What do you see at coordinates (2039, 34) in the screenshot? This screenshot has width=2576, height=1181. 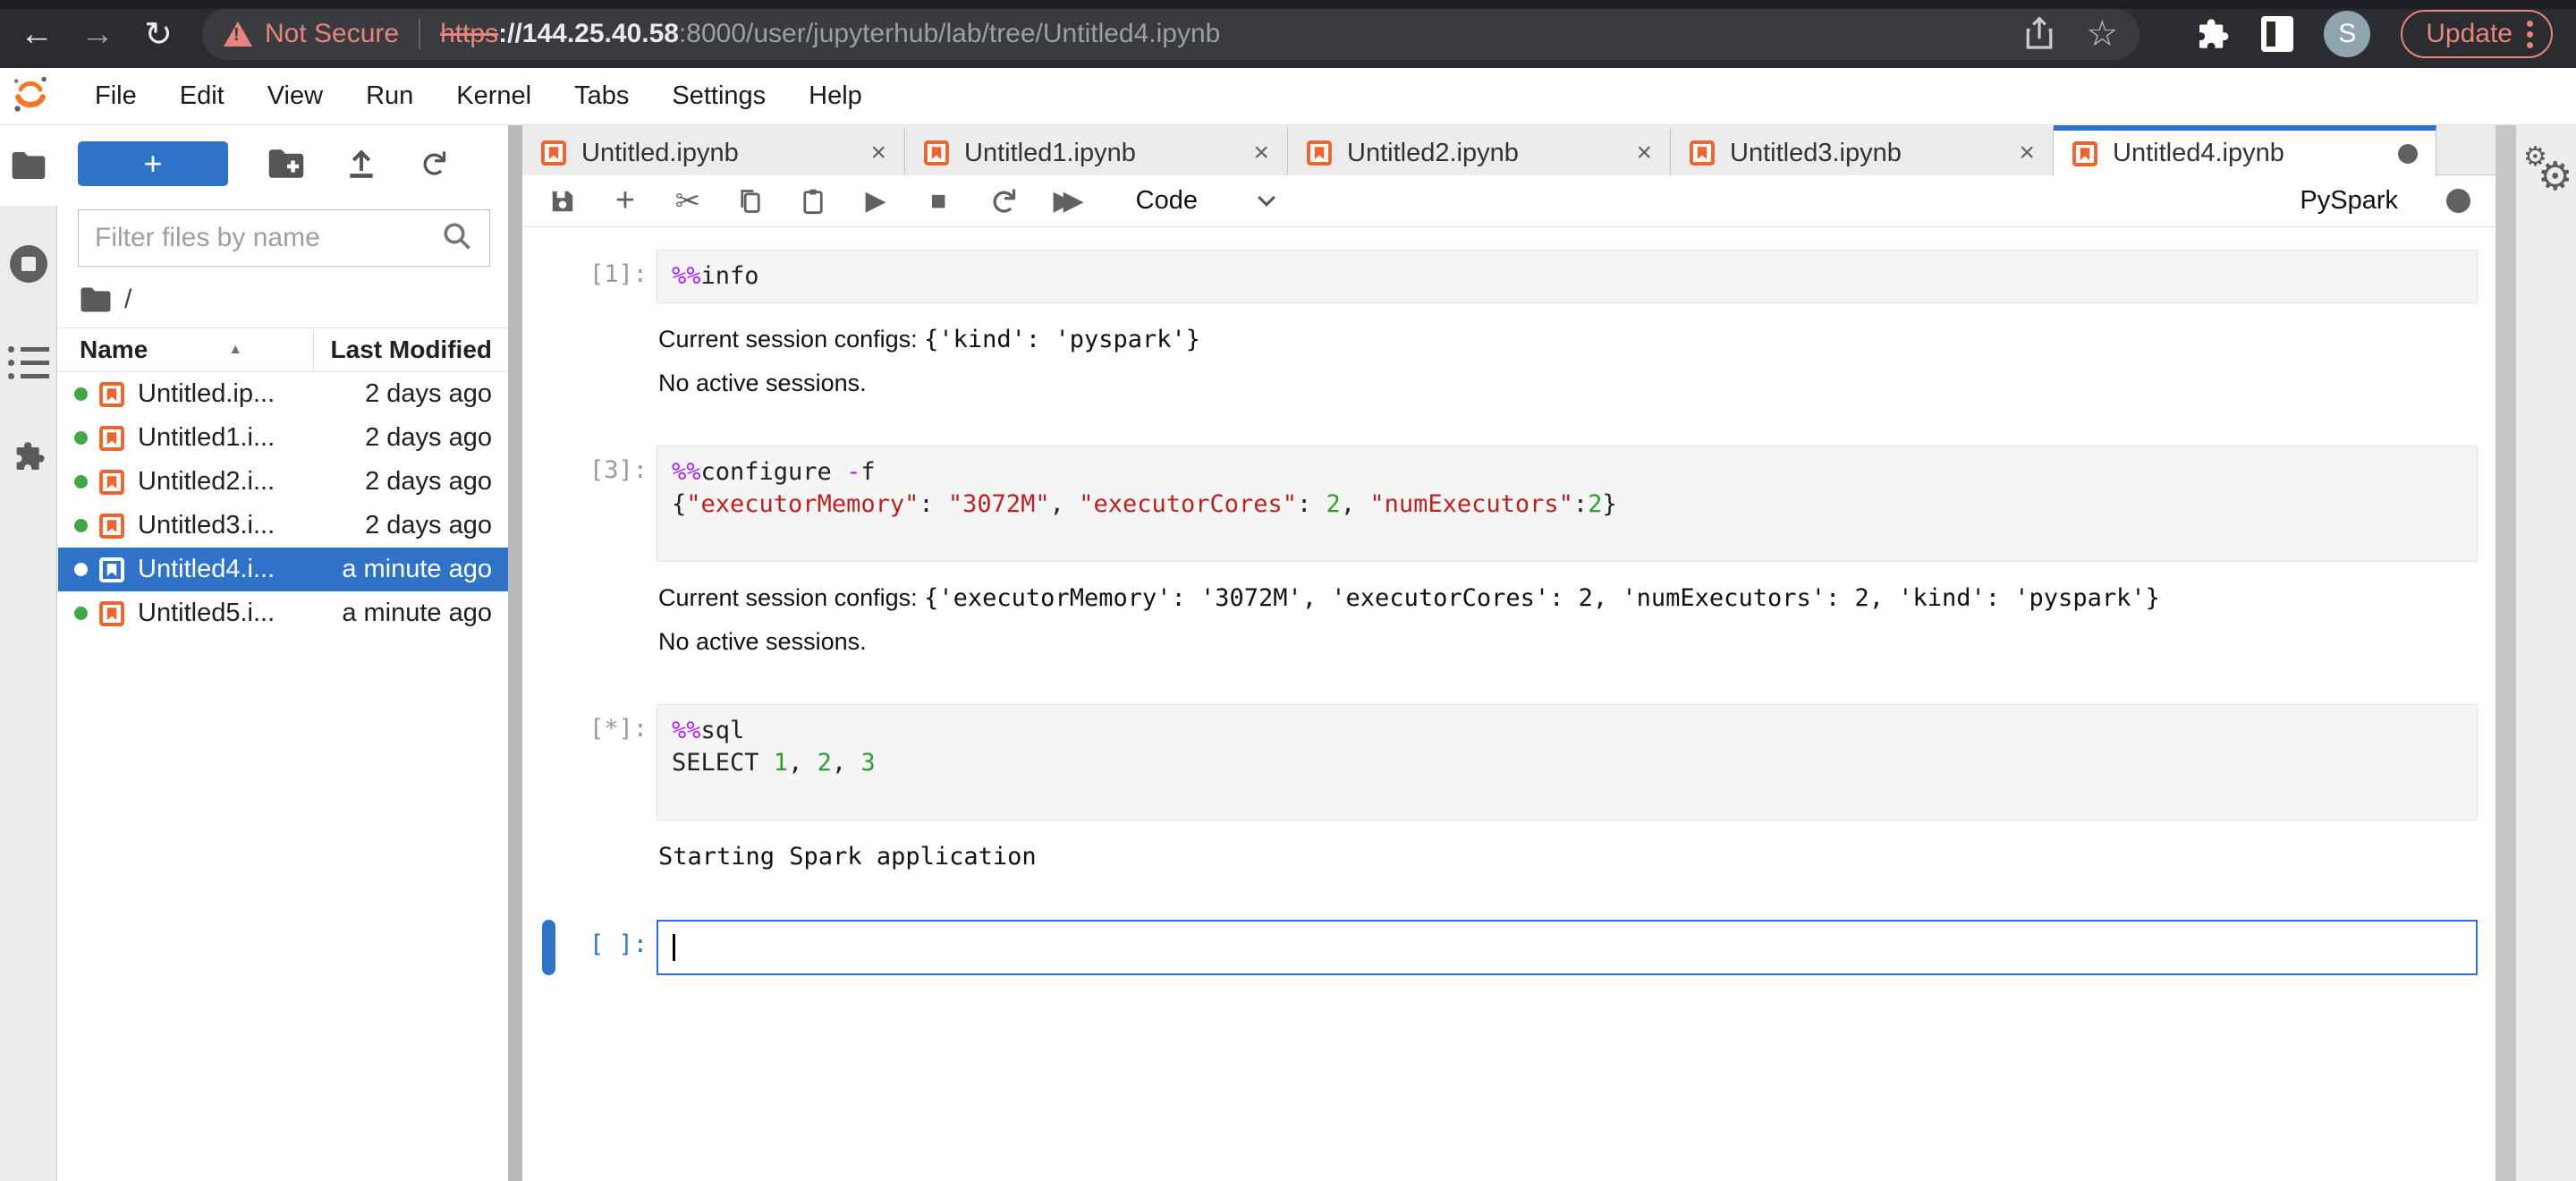 I see `share-icon` at bounding box center [2039, 34].